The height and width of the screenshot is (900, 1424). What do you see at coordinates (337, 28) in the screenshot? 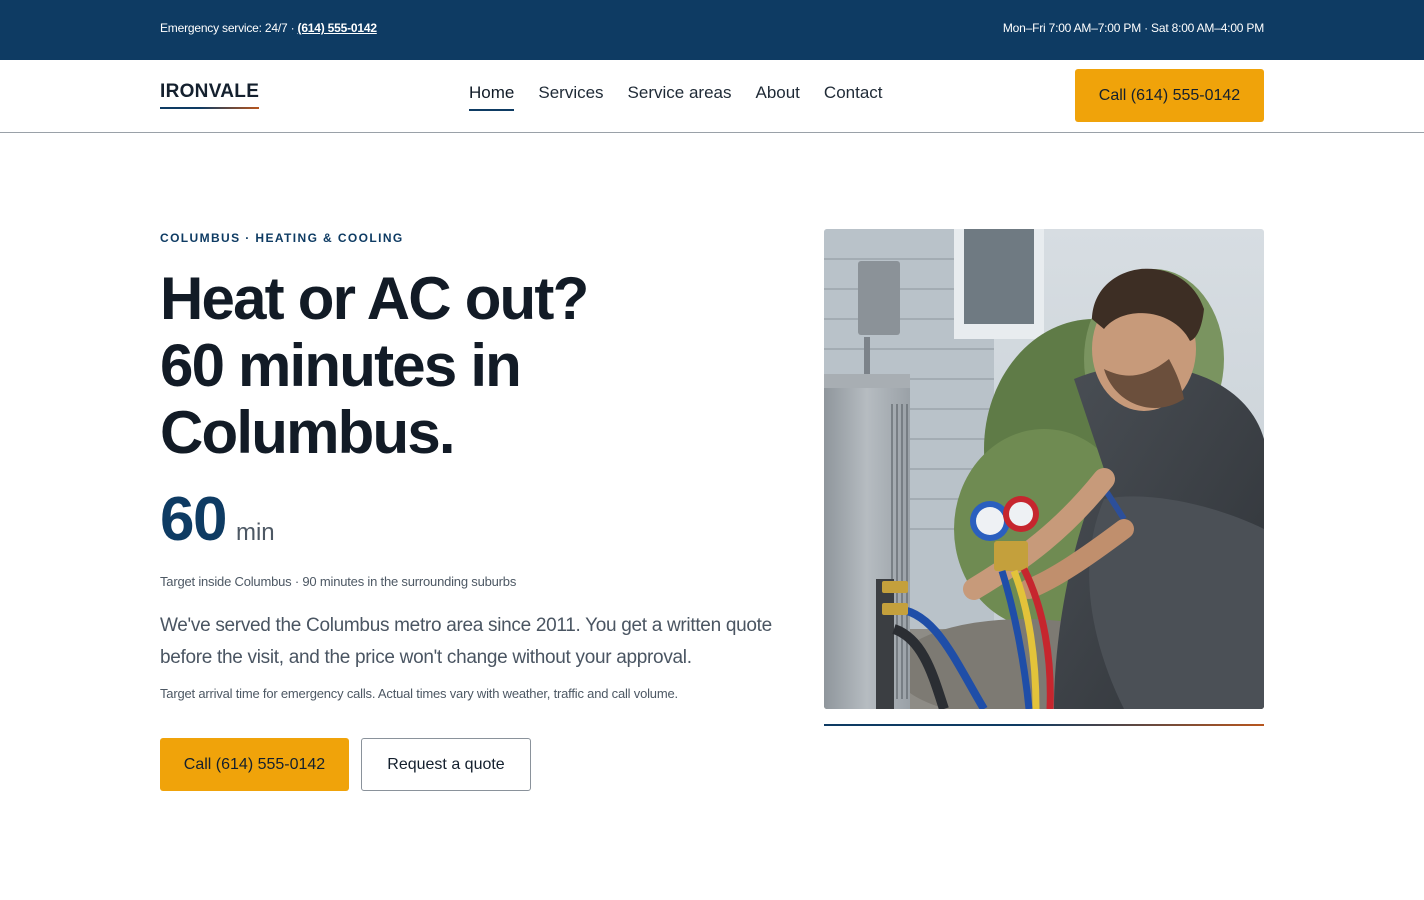
I see `emergency-phone-link: (614) 555-0142` at bounding box center [337, 28].